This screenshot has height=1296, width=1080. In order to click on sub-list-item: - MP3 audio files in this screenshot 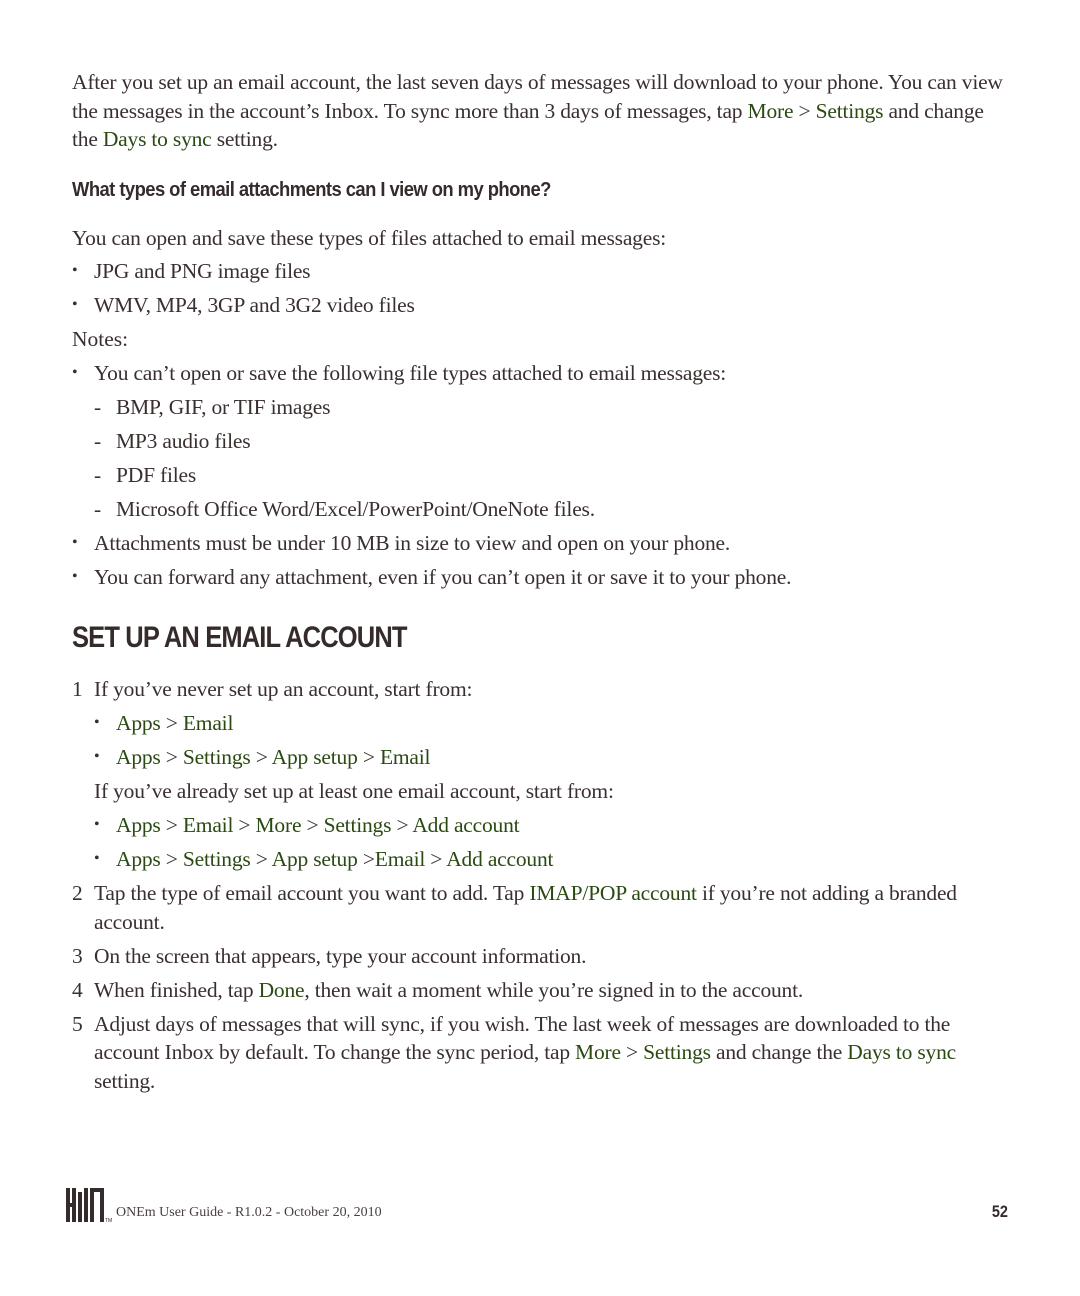, I will do `click(172, 440)`.